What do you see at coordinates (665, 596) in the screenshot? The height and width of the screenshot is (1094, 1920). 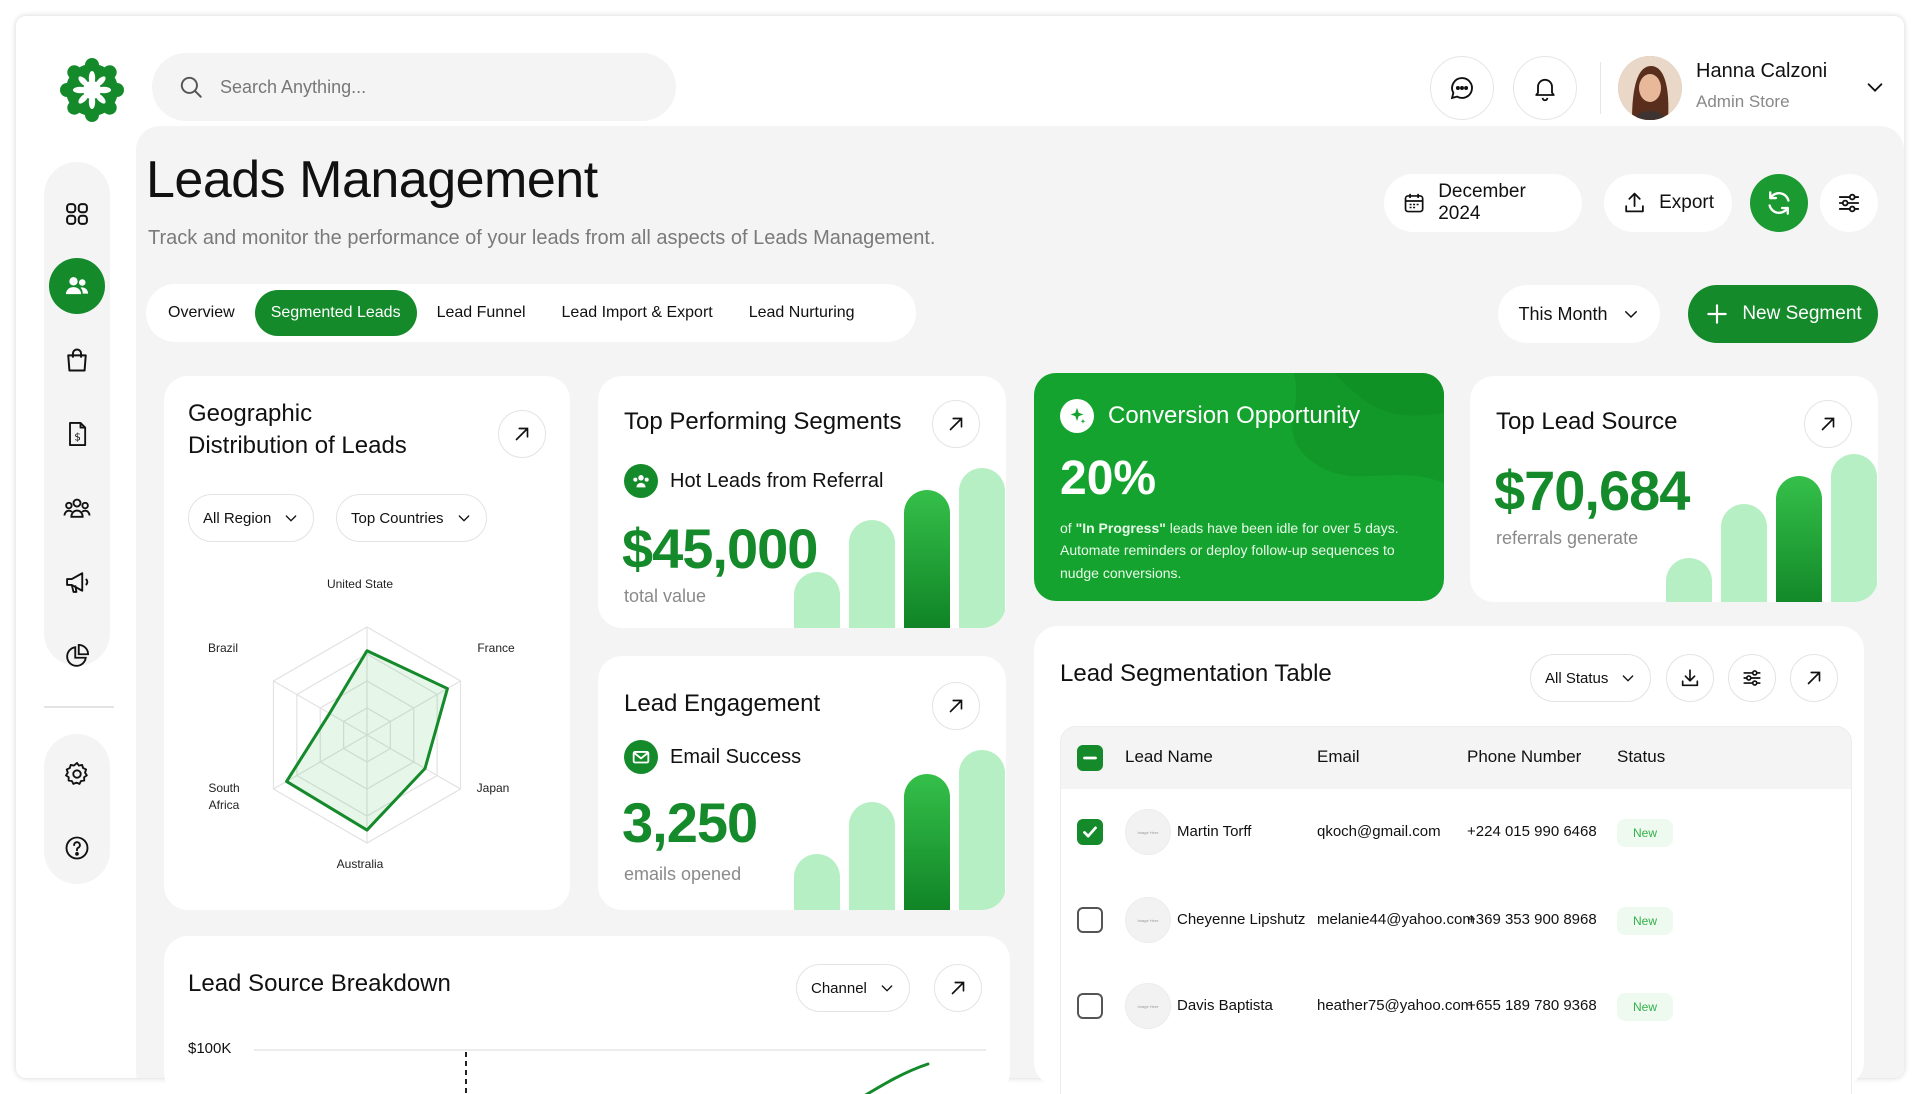 I see `segment-caption: total value` at bounding box center [665, 596].